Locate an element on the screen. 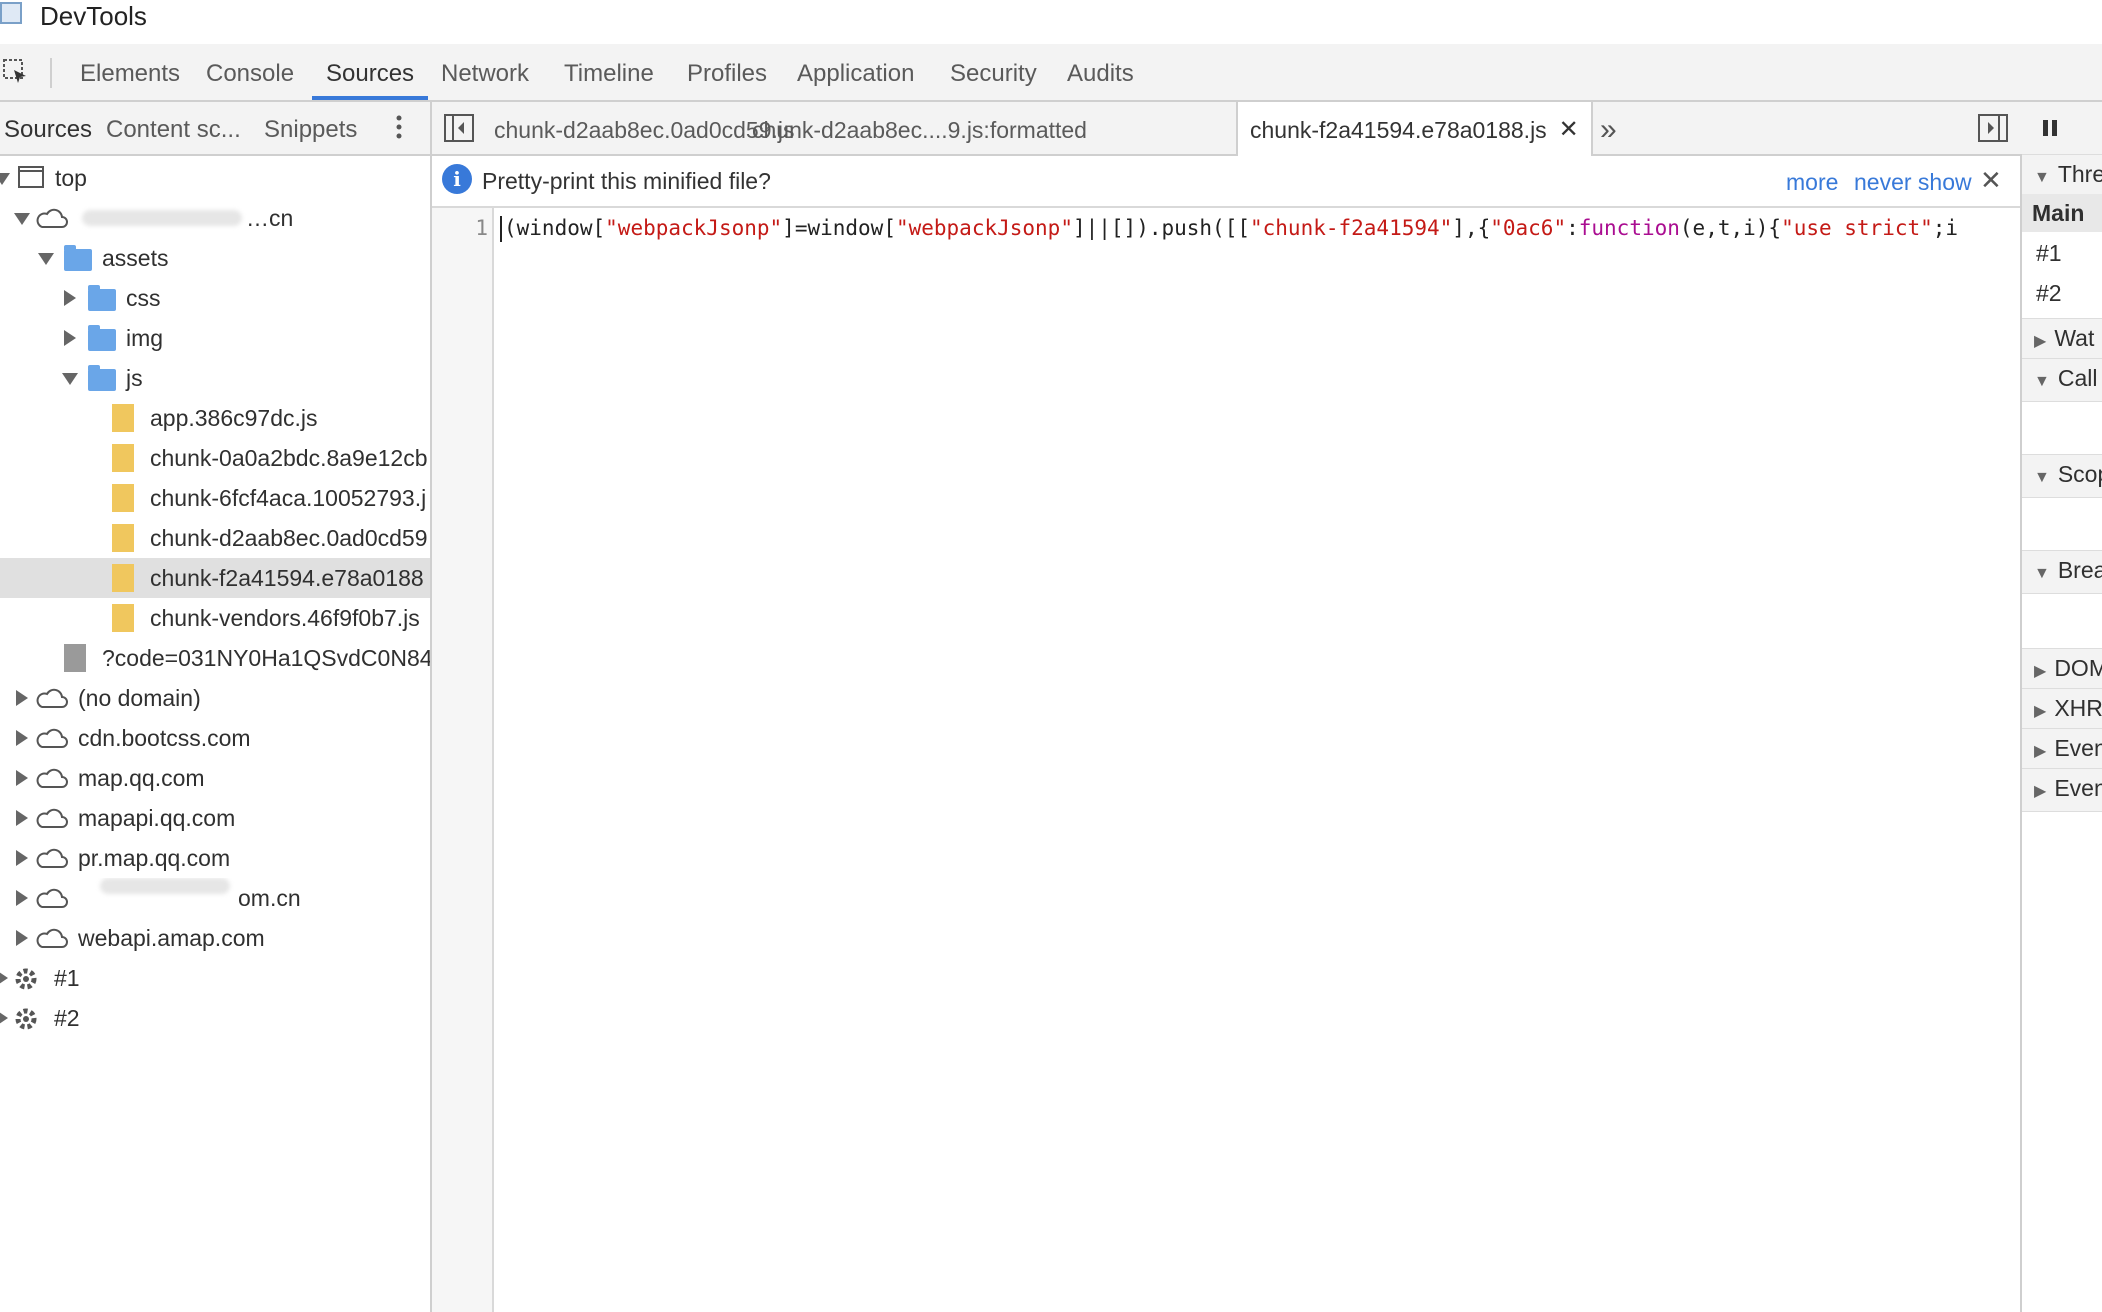 The height and width of the screenshot is (1312, 2102). tree-item-domain: webapi.amap.com is located at coordinates (215, 938).